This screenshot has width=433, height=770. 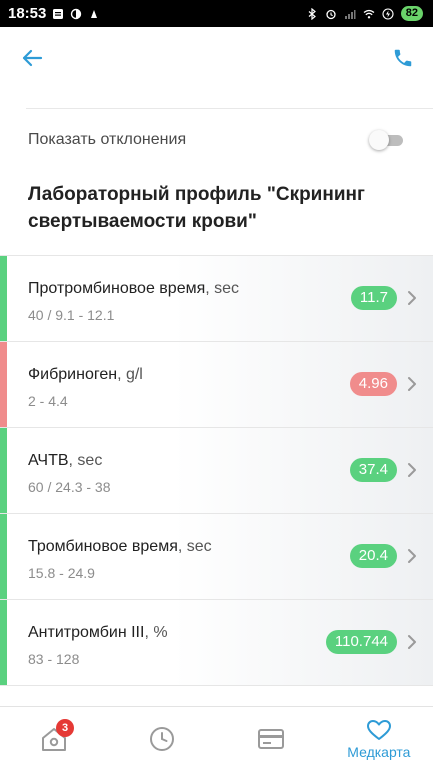 I want to click on test-name-text: Протромбиновое время, so click(x=117, y=288).